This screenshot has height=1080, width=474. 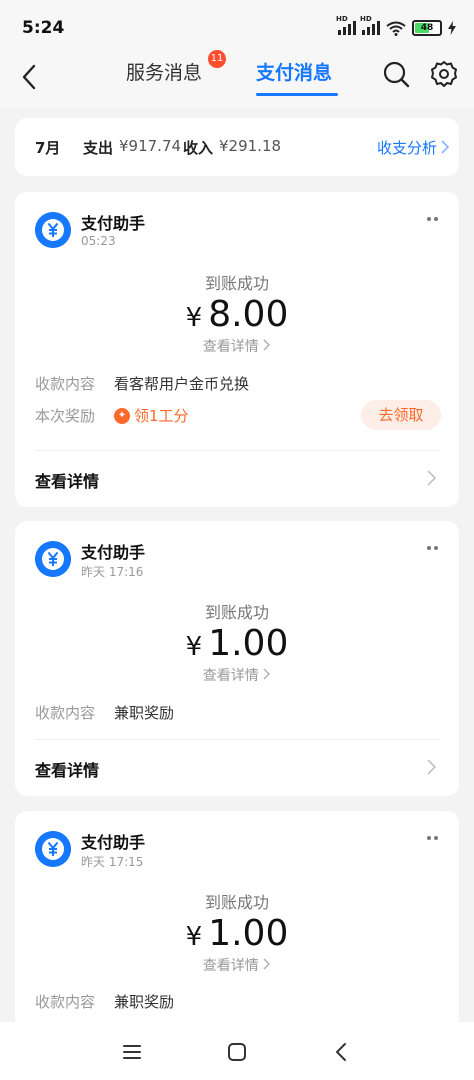 I want to click on signal-icon-2: HD, so click(x=370, y=25).